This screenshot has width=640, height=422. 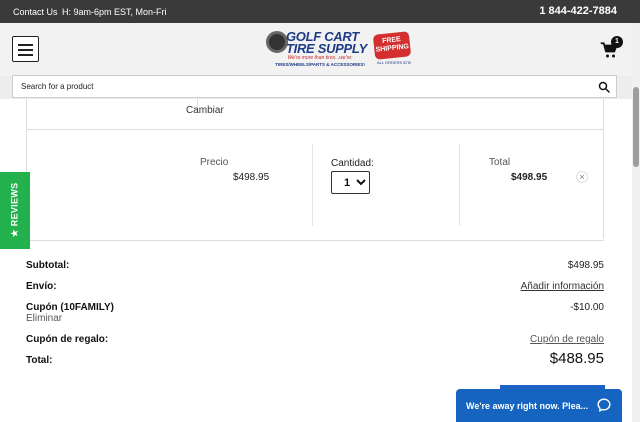 What do you see at coordinates (303, 86) in the screenshot?
I see `search-input` at bounding box center [303, 86].